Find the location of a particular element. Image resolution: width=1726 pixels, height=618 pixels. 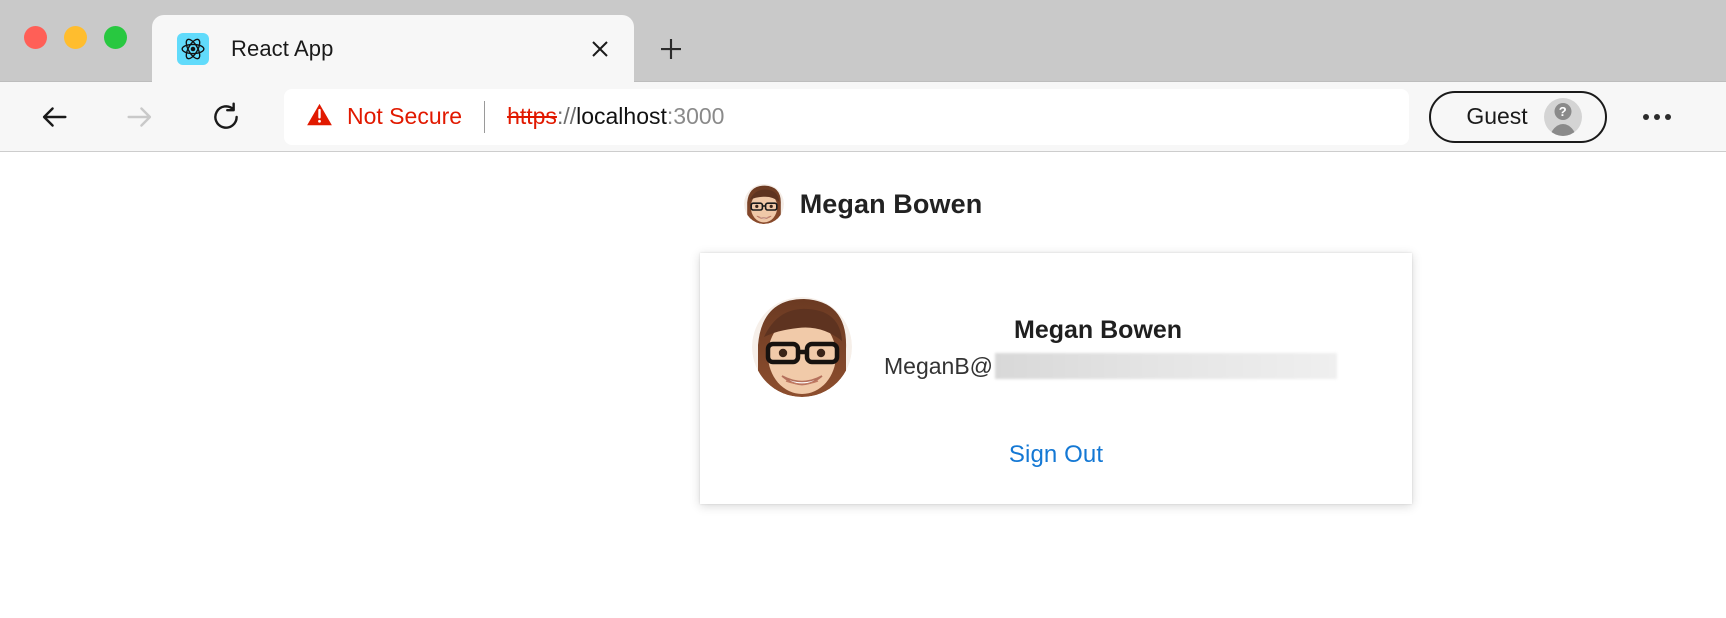

arrow-left-icon is located at coordinates (54, 117).